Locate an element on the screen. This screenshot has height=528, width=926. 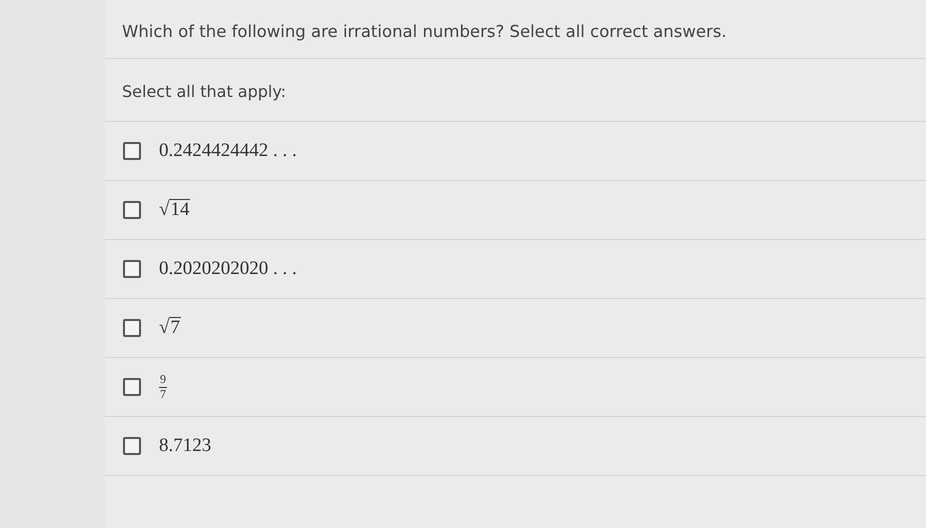
option-text: 0.2424424442 . . . is located at coordinates (228, 151).